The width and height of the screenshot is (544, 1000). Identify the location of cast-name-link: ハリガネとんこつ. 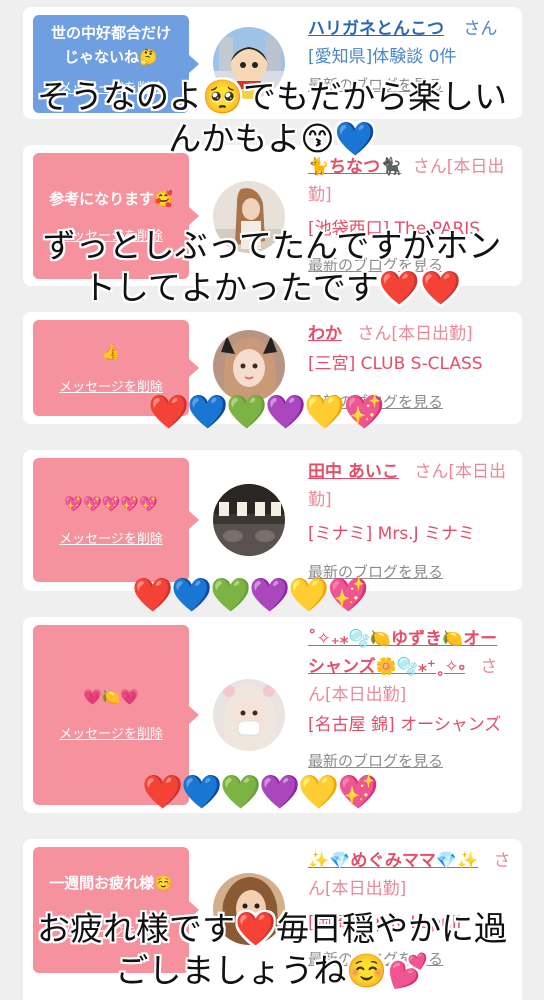
(376, 29).